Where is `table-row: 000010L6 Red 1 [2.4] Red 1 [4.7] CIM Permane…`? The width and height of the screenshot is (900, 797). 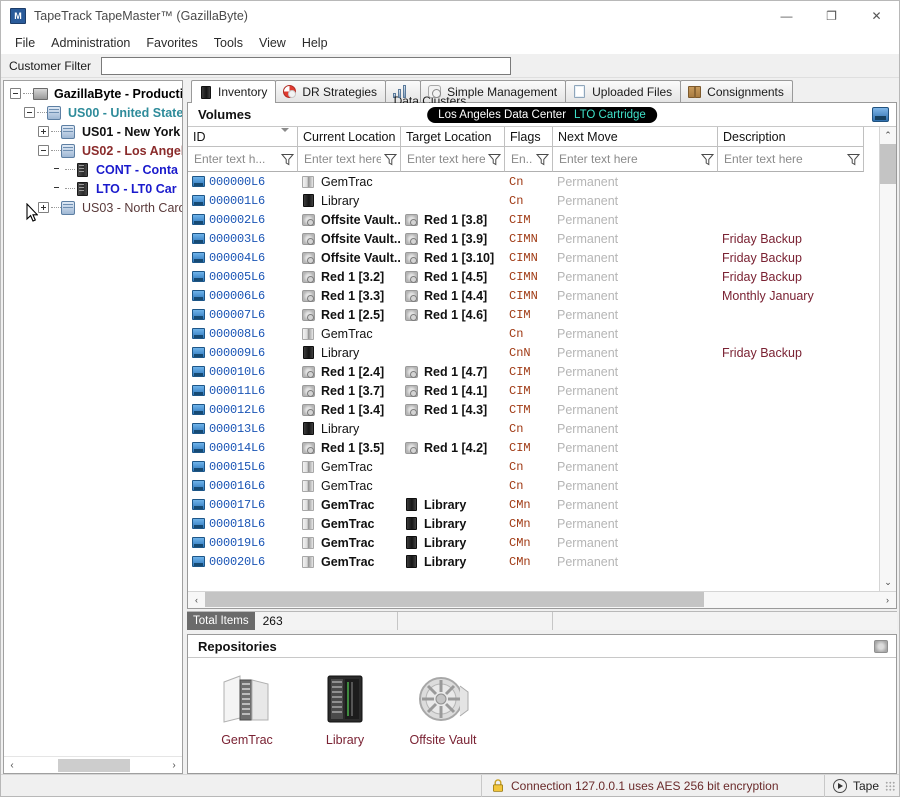
table-row: 000010L6 Red 1 [2.4] Red 1 [4.7] CIM Permane… is located at coordinates (533, 371).